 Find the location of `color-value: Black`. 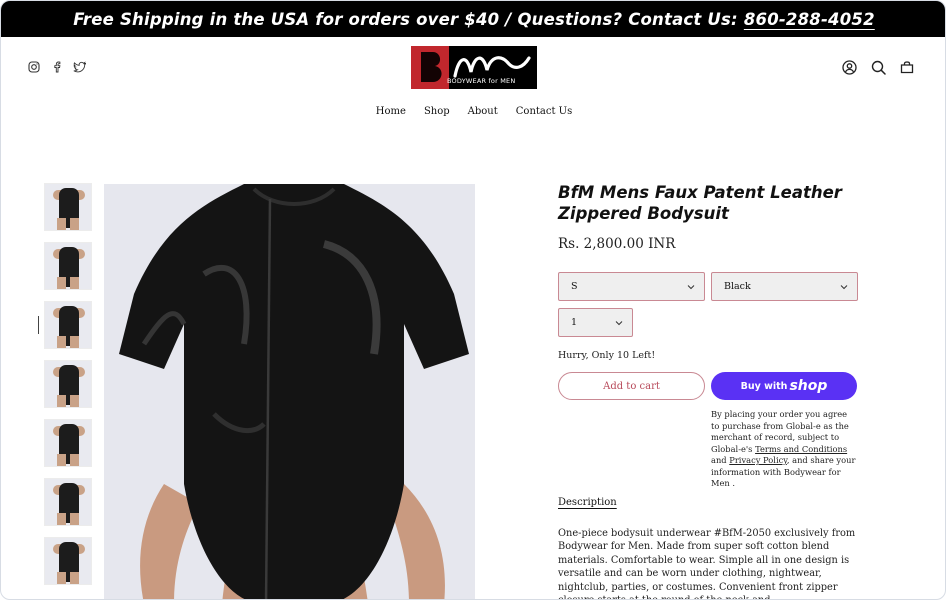

color-value: Black is located at coordinates (737, 286).